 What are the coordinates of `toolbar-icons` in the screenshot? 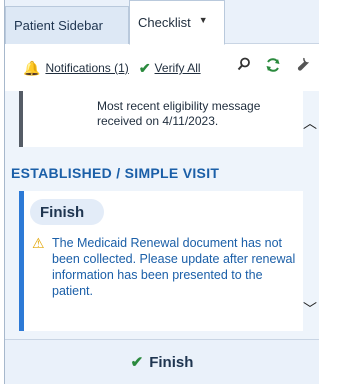 It's located at (273, 67).